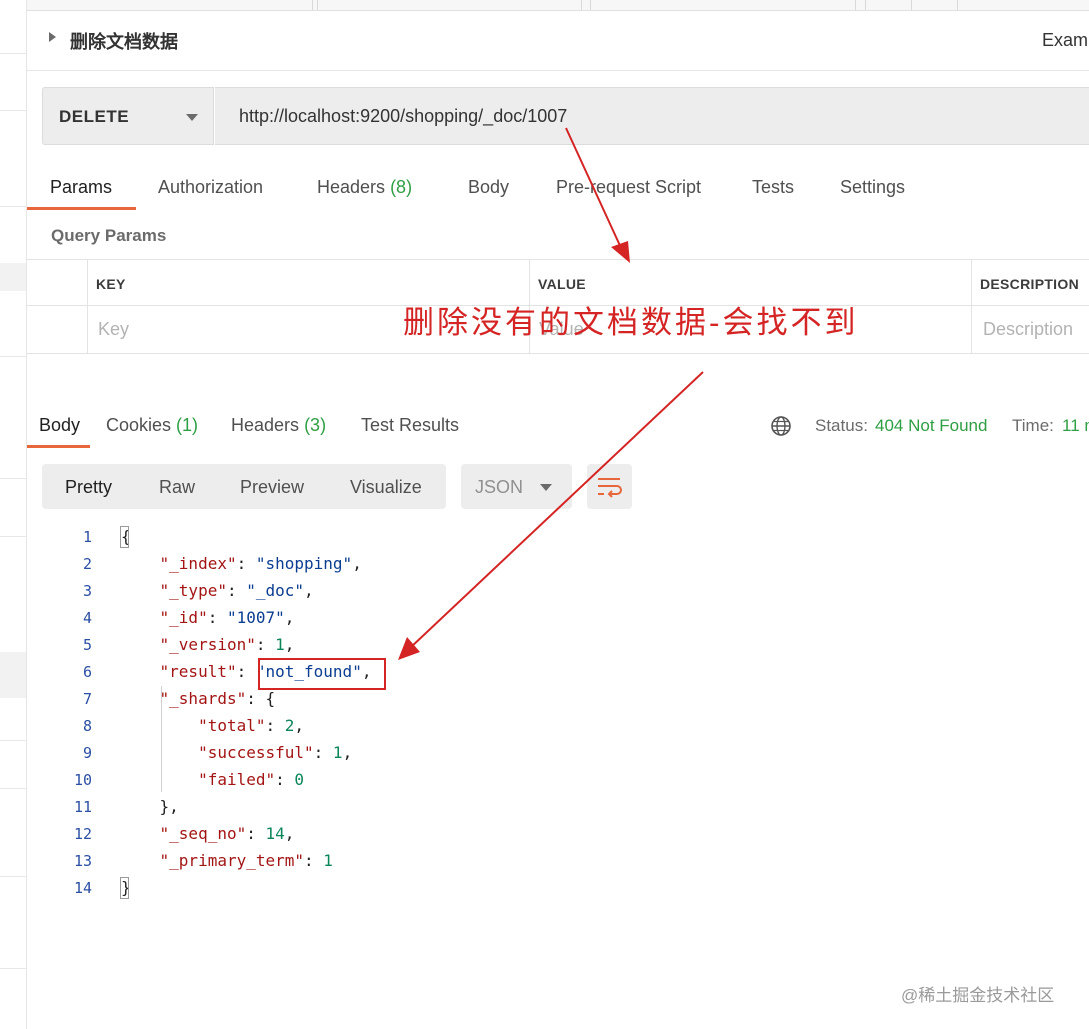 The image size is (1089, 1029). What do you see at coordinates (183, 617) in the screenshot?
I see `json-key: "_id"` at bounding box center [183, 617].